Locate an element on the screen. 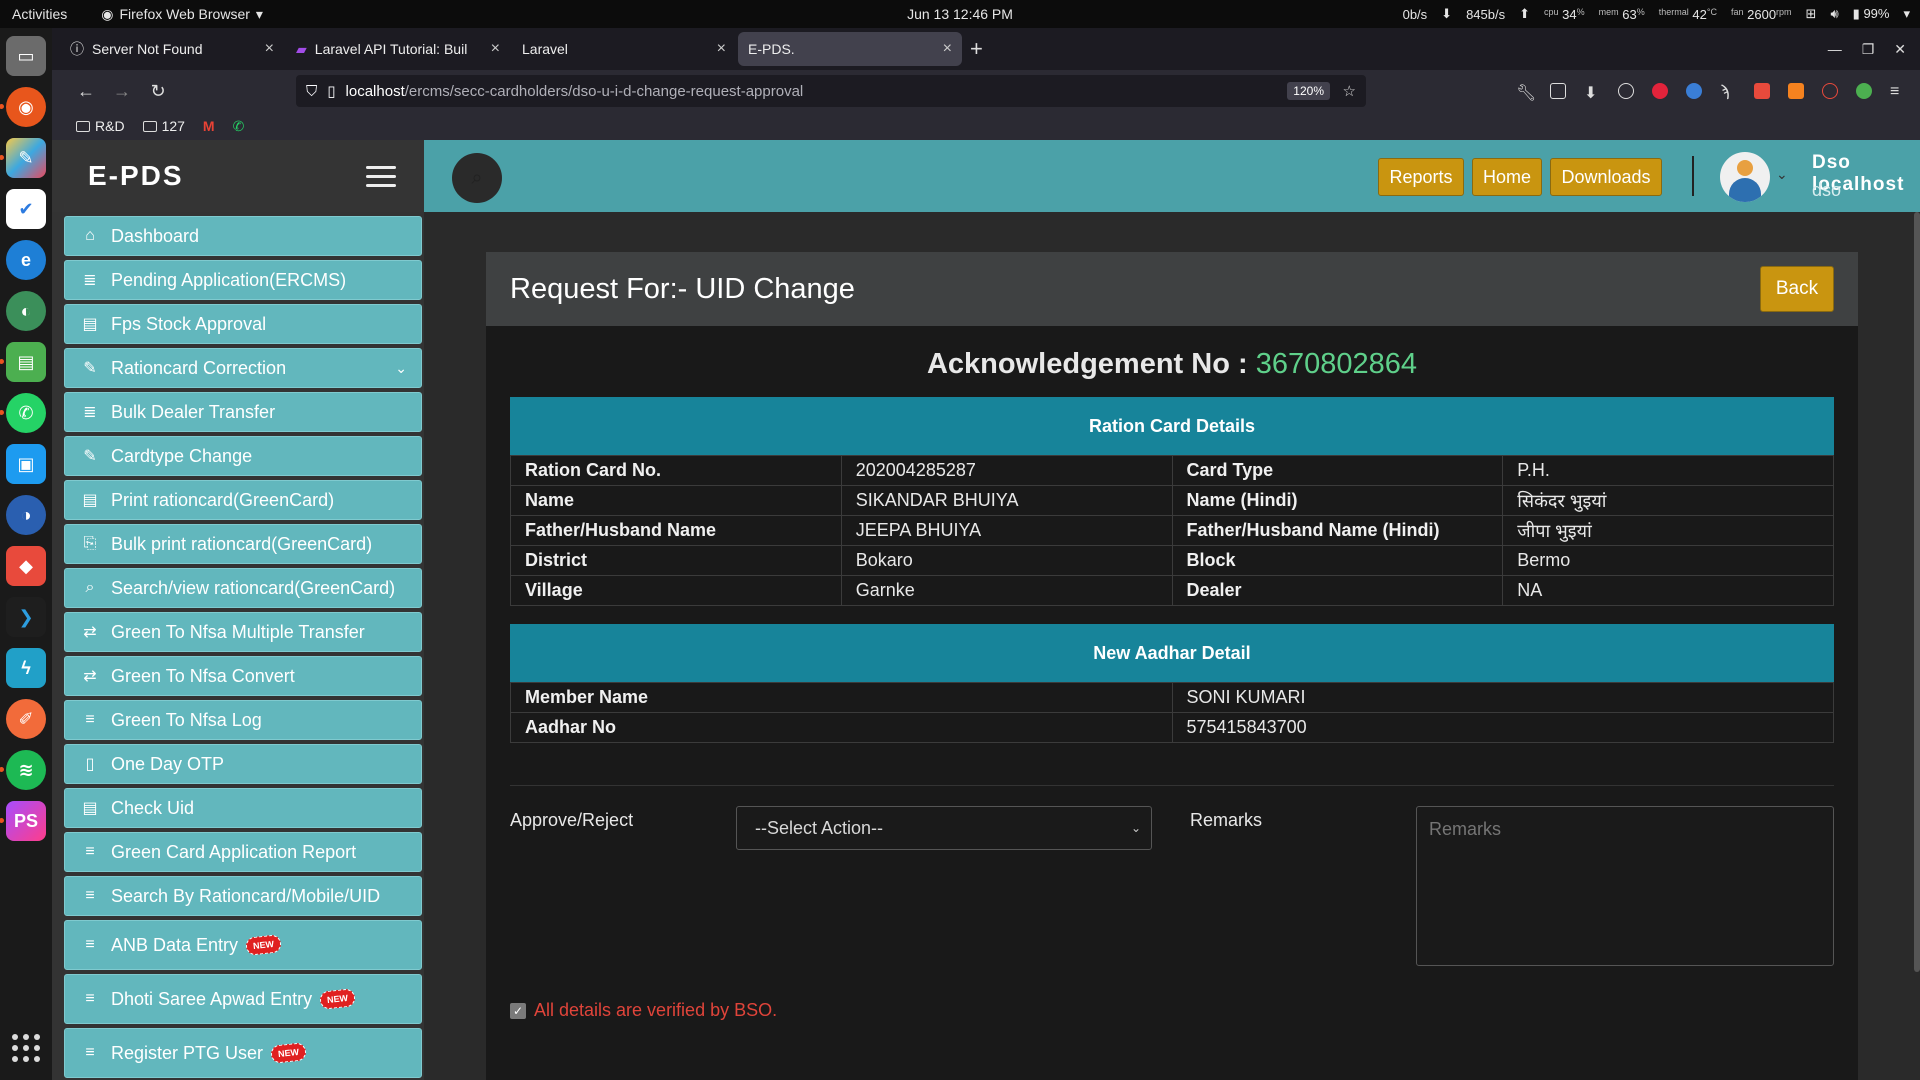 The image size is (1920, 1080). reports-button: Reports is located at coordinates (1421, 177).